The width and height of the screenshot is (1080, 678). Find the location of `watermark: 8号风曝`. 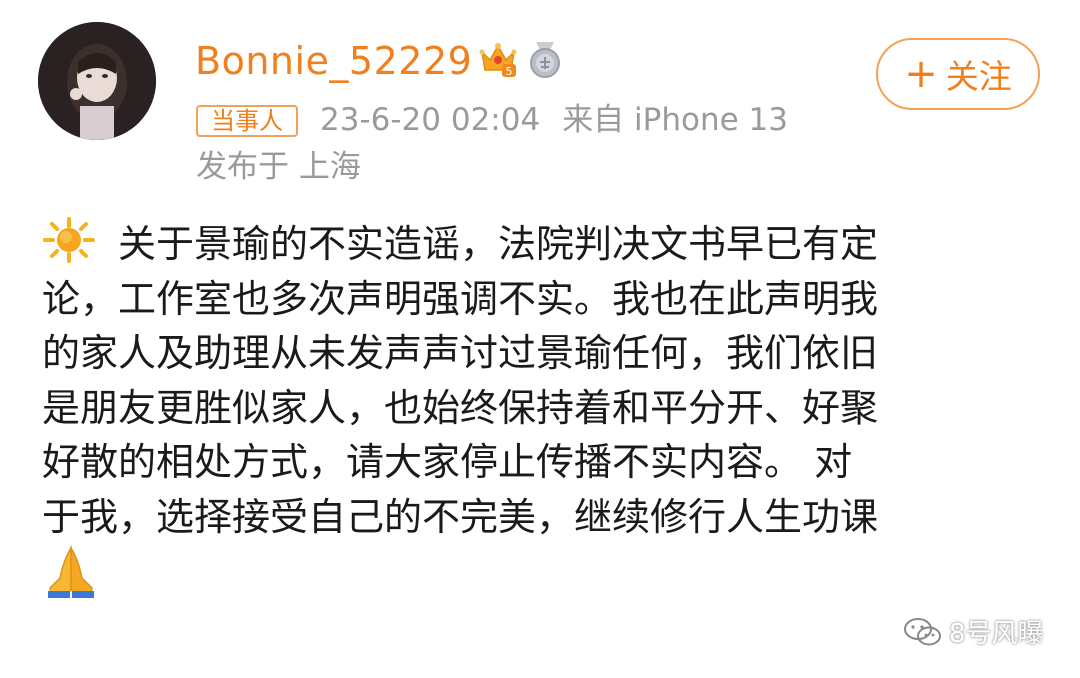

watermark: 8号风曝 is located at coordinates (973, 631).